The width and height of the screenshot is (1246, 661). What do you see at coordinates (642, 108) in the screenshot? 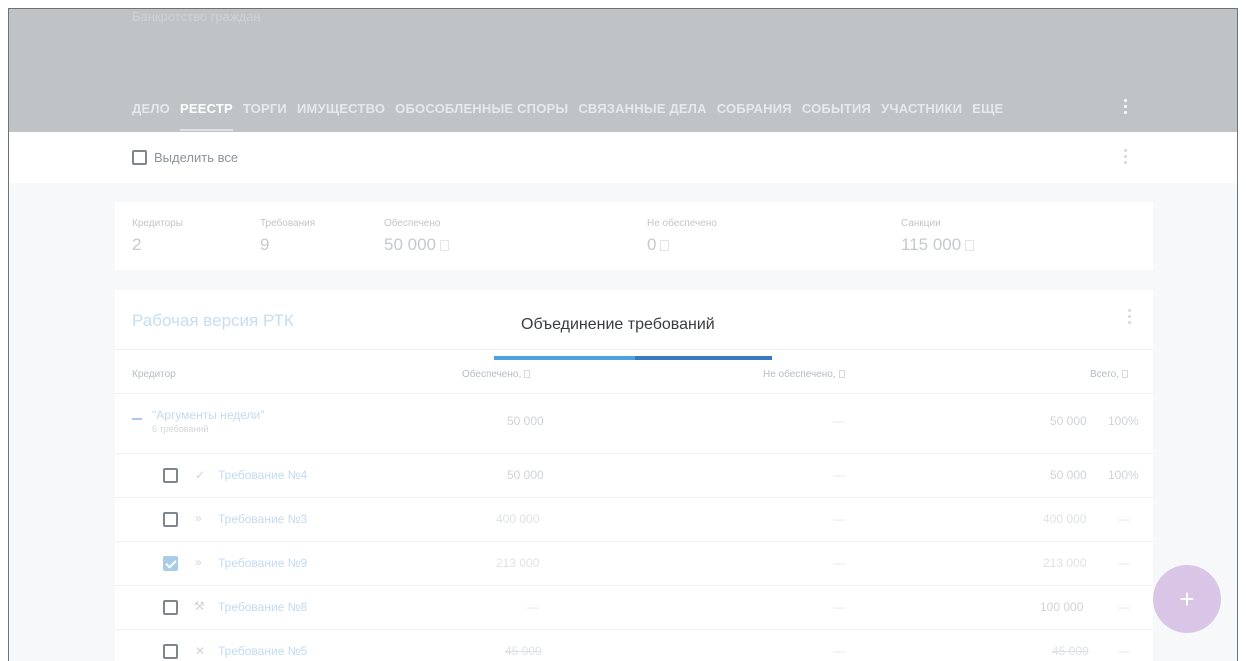
I see `tab-related-cases: СВЯЗАННЫЕ ДЕЛА` at bounding box center [642, 108].